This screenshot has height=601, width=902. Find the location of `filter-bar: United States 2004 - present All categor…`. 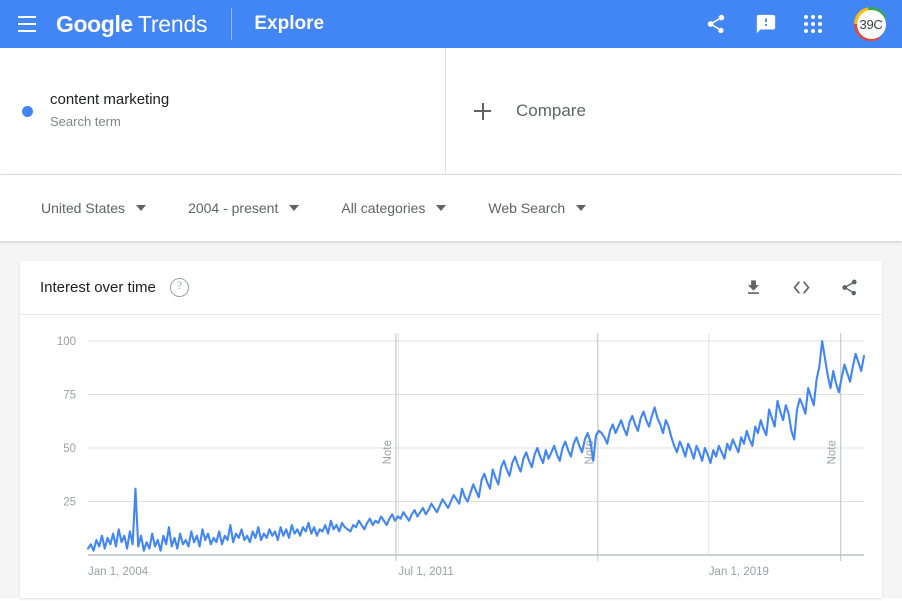

filter-bar: United States 2004 - present All categor… is located at coordinates (451, 208).